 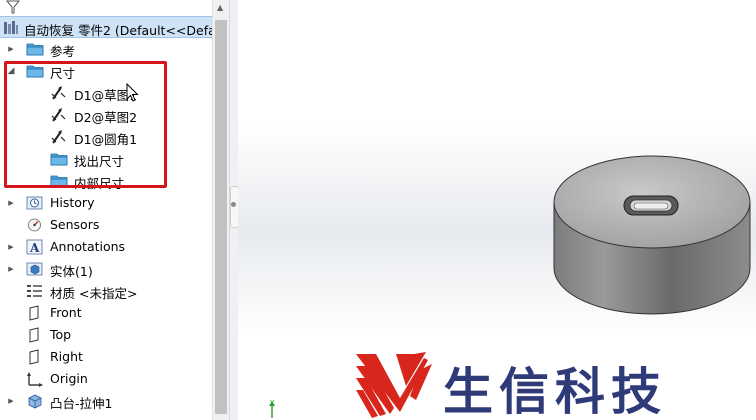 What do you see at coordinates (66, 356) in the screenshot?
I see `tree-item-label: Right` at bounding box center [66, 356].